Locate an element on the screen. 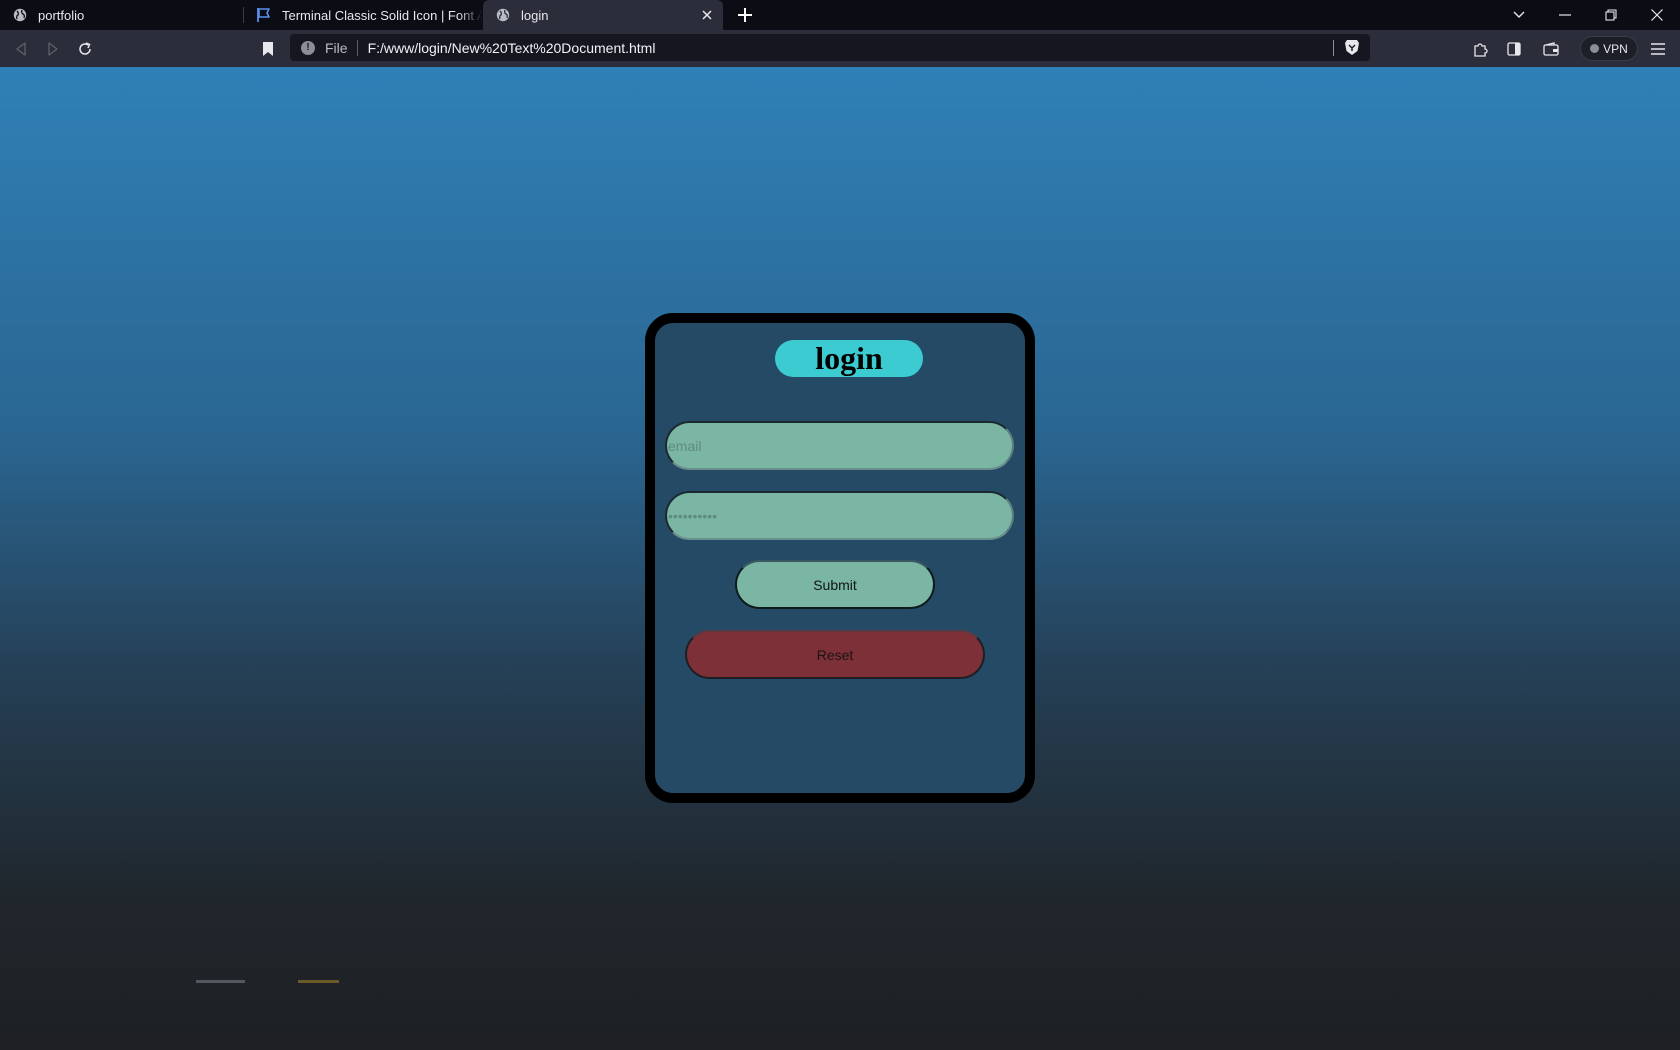  tab-portfolio: portfolio is located at coordinates (121, 15).